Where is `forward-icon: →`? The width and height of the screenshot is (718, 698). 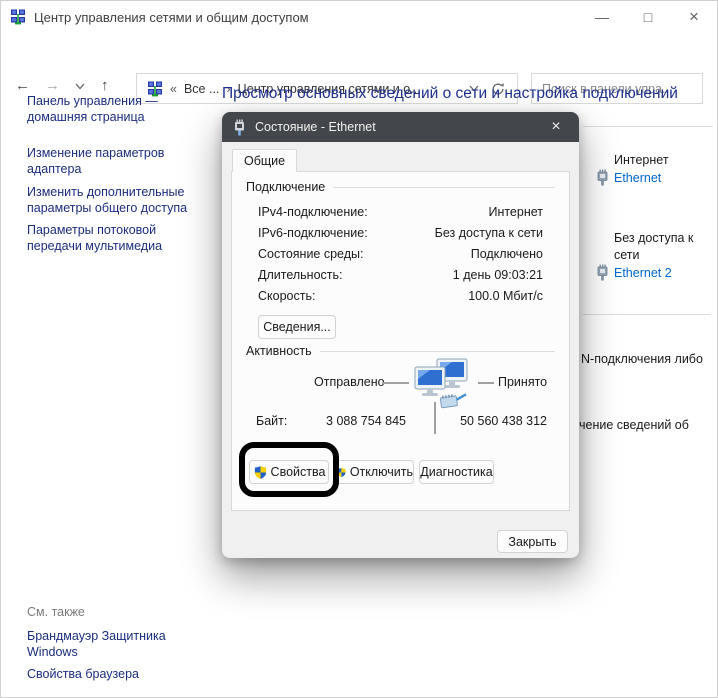
forward-icon: → is located at coordinates (52, 85).